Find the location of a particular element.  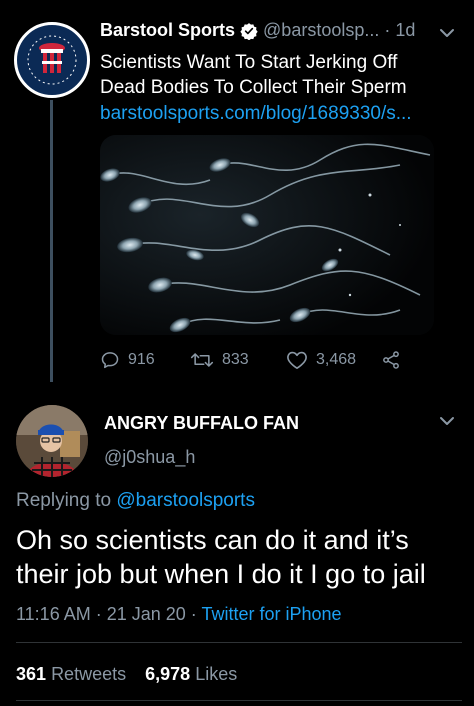

handle-time: @barstoolsp... · 1d is located at coordinates (339, 30).